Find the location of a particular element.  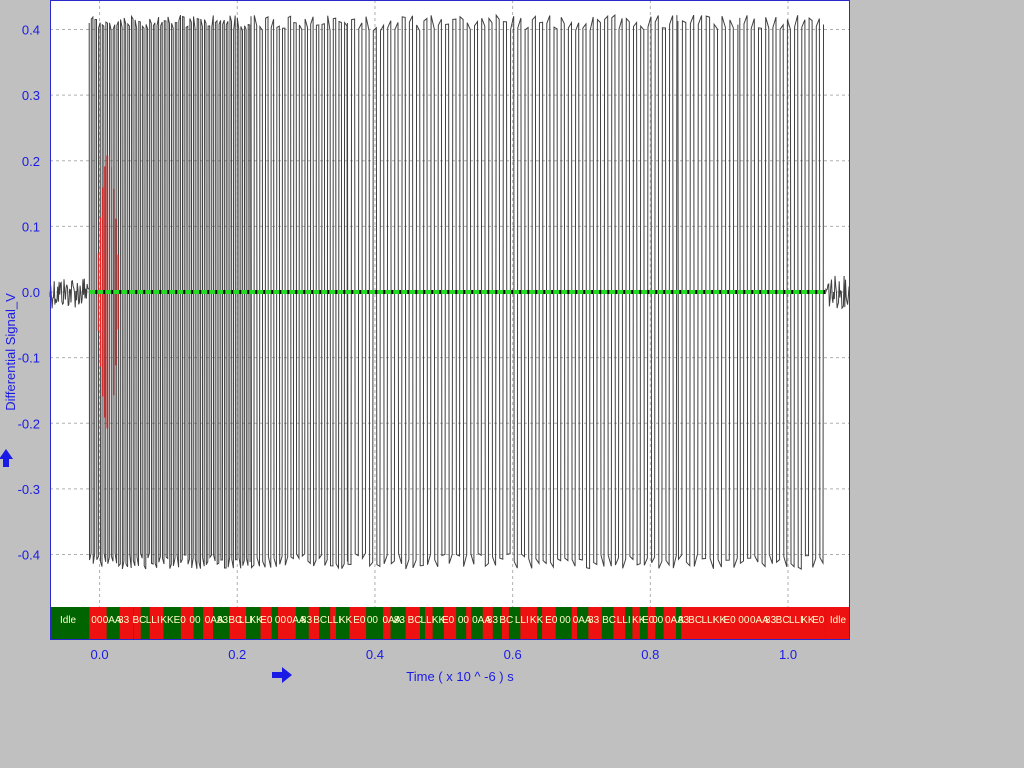

x-axis-title: Time ( x 10 ^ -6 ) s is located at coordinates (460, 676).